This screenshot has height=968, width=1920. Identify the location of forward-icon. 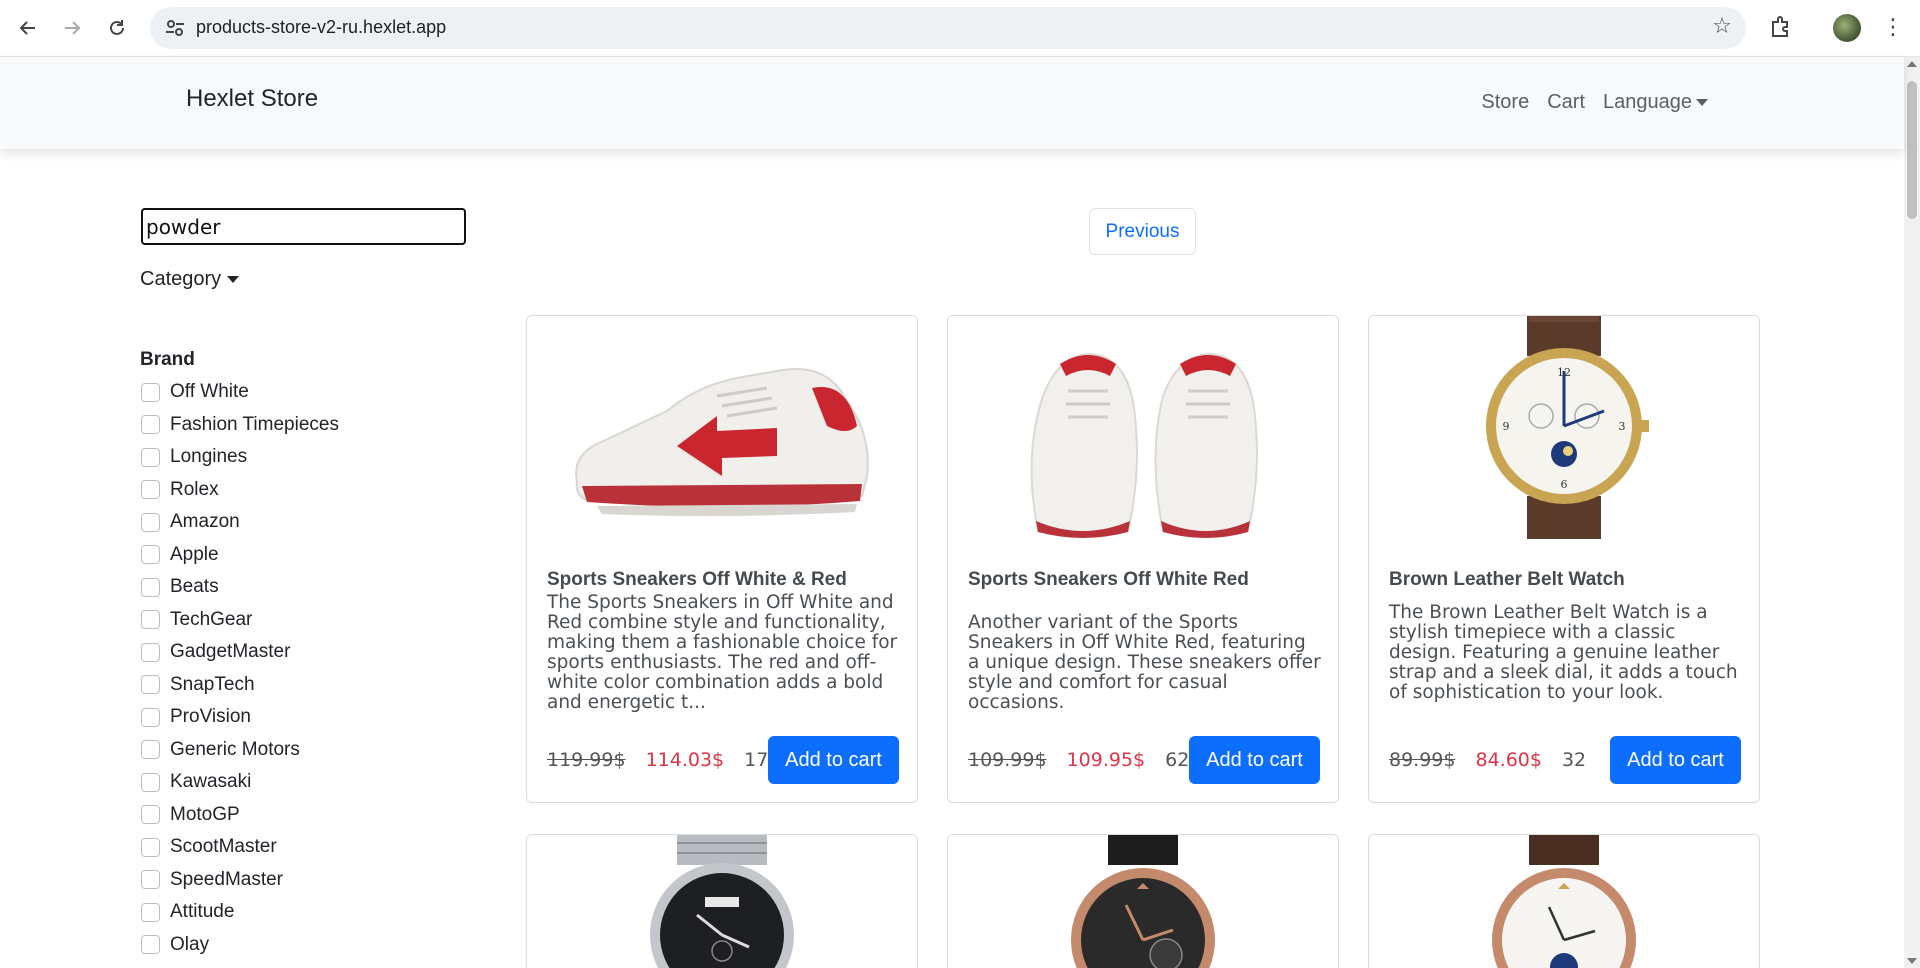
(72, 28).